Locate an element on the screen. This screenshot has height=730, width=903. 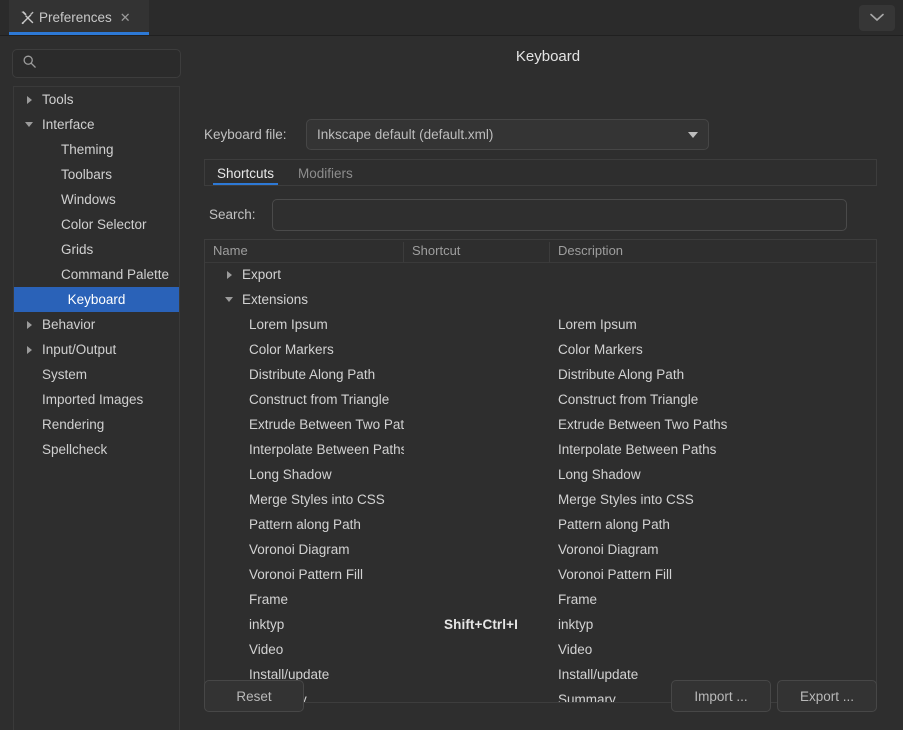
cell-name: Long Shadow is located at coordinates (304, 474).